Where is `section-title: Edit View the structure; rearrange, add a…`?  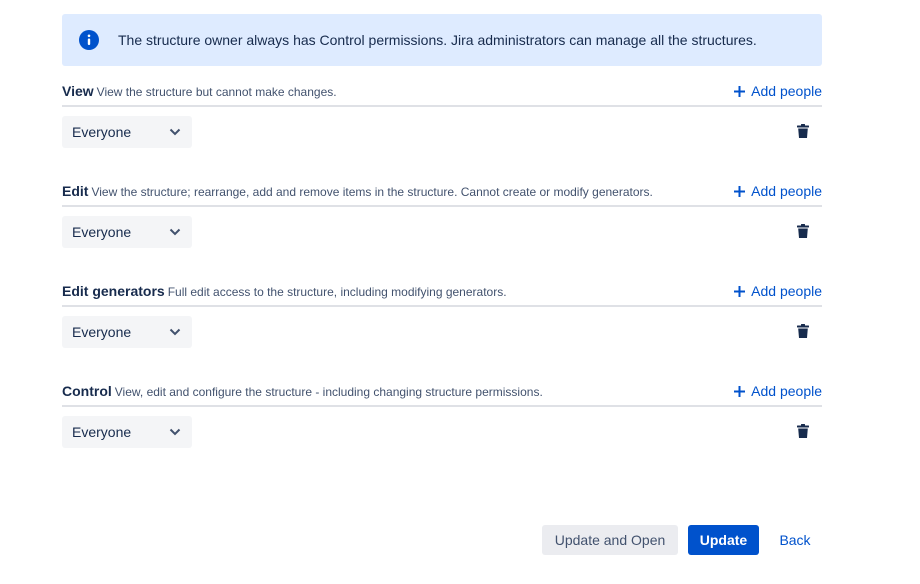
section-title: Edit View the structure; rearrange, add a… is located at coordinates (357, 191).